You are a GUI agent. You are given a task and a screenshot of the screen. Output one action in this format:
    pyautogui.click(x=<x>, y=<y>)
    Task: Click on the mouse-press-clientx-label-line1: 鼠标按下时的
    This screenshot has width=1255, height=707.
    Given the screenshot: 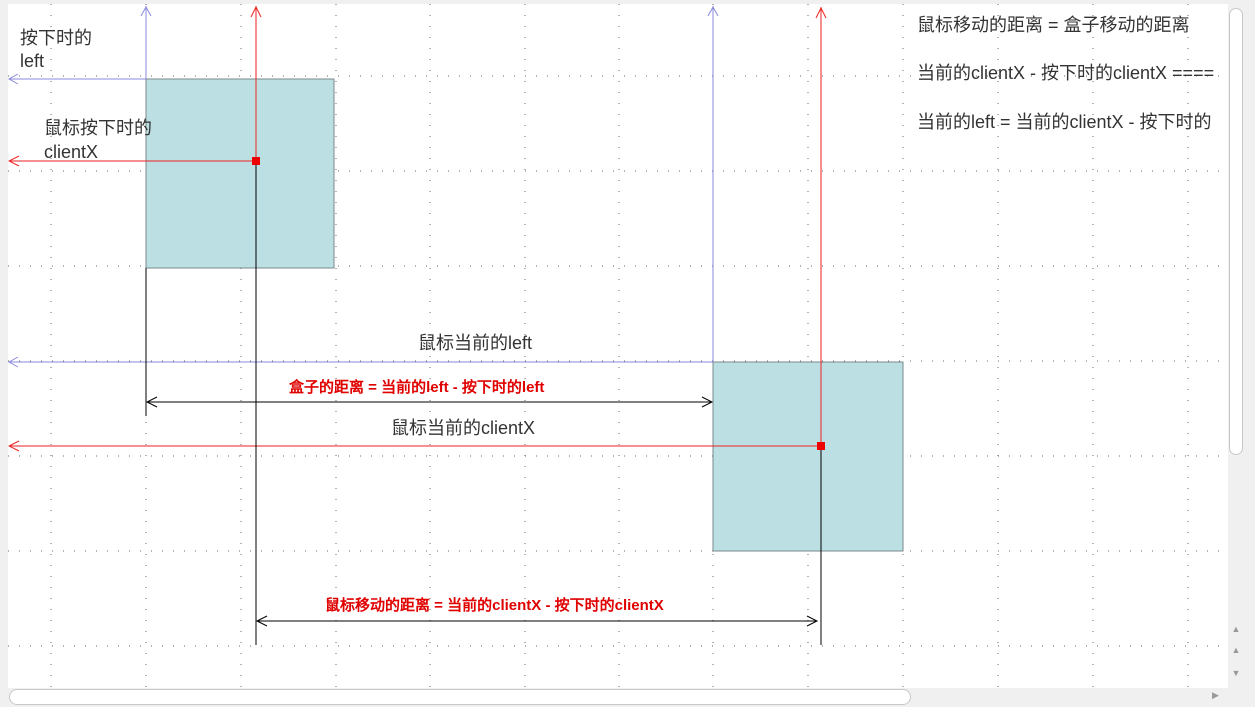 What is the action you would take?
    pyautogui.click(x=98, y=128)
    